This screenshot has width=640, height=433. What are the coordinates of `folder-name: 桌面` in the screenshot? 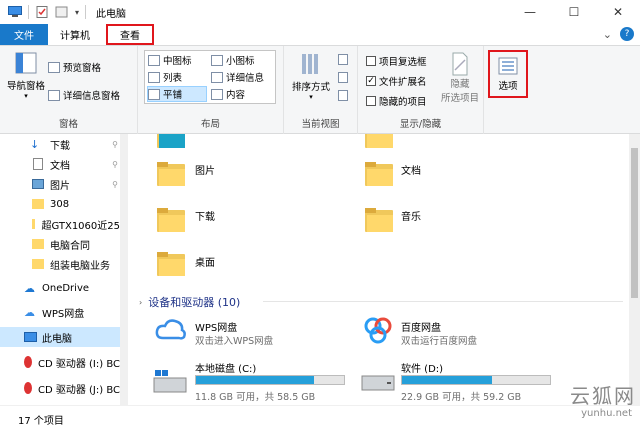 It's located at (205, 263).